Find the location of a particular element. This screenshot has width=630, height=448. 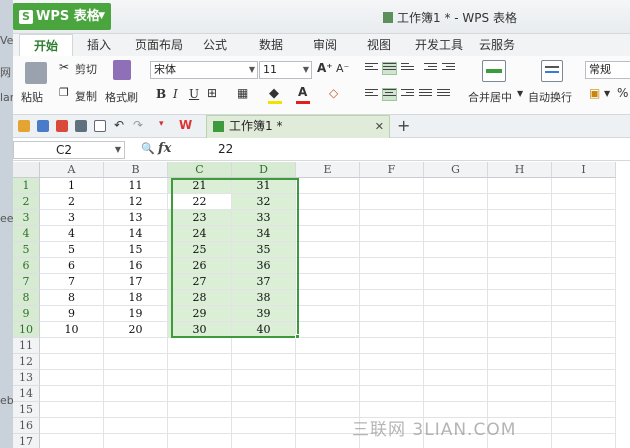

pdf-icon is located at coordinates (62, 126).